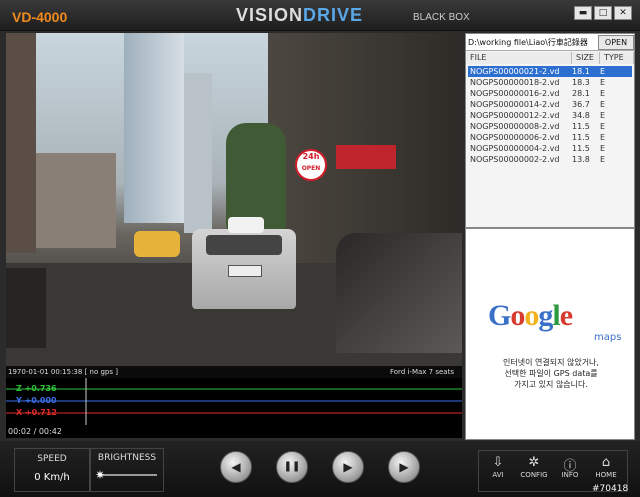  What do you see at coordinates (581, 115) in the screenshot?
I see `file-size: 34.8` at bounding box center [581, 115].